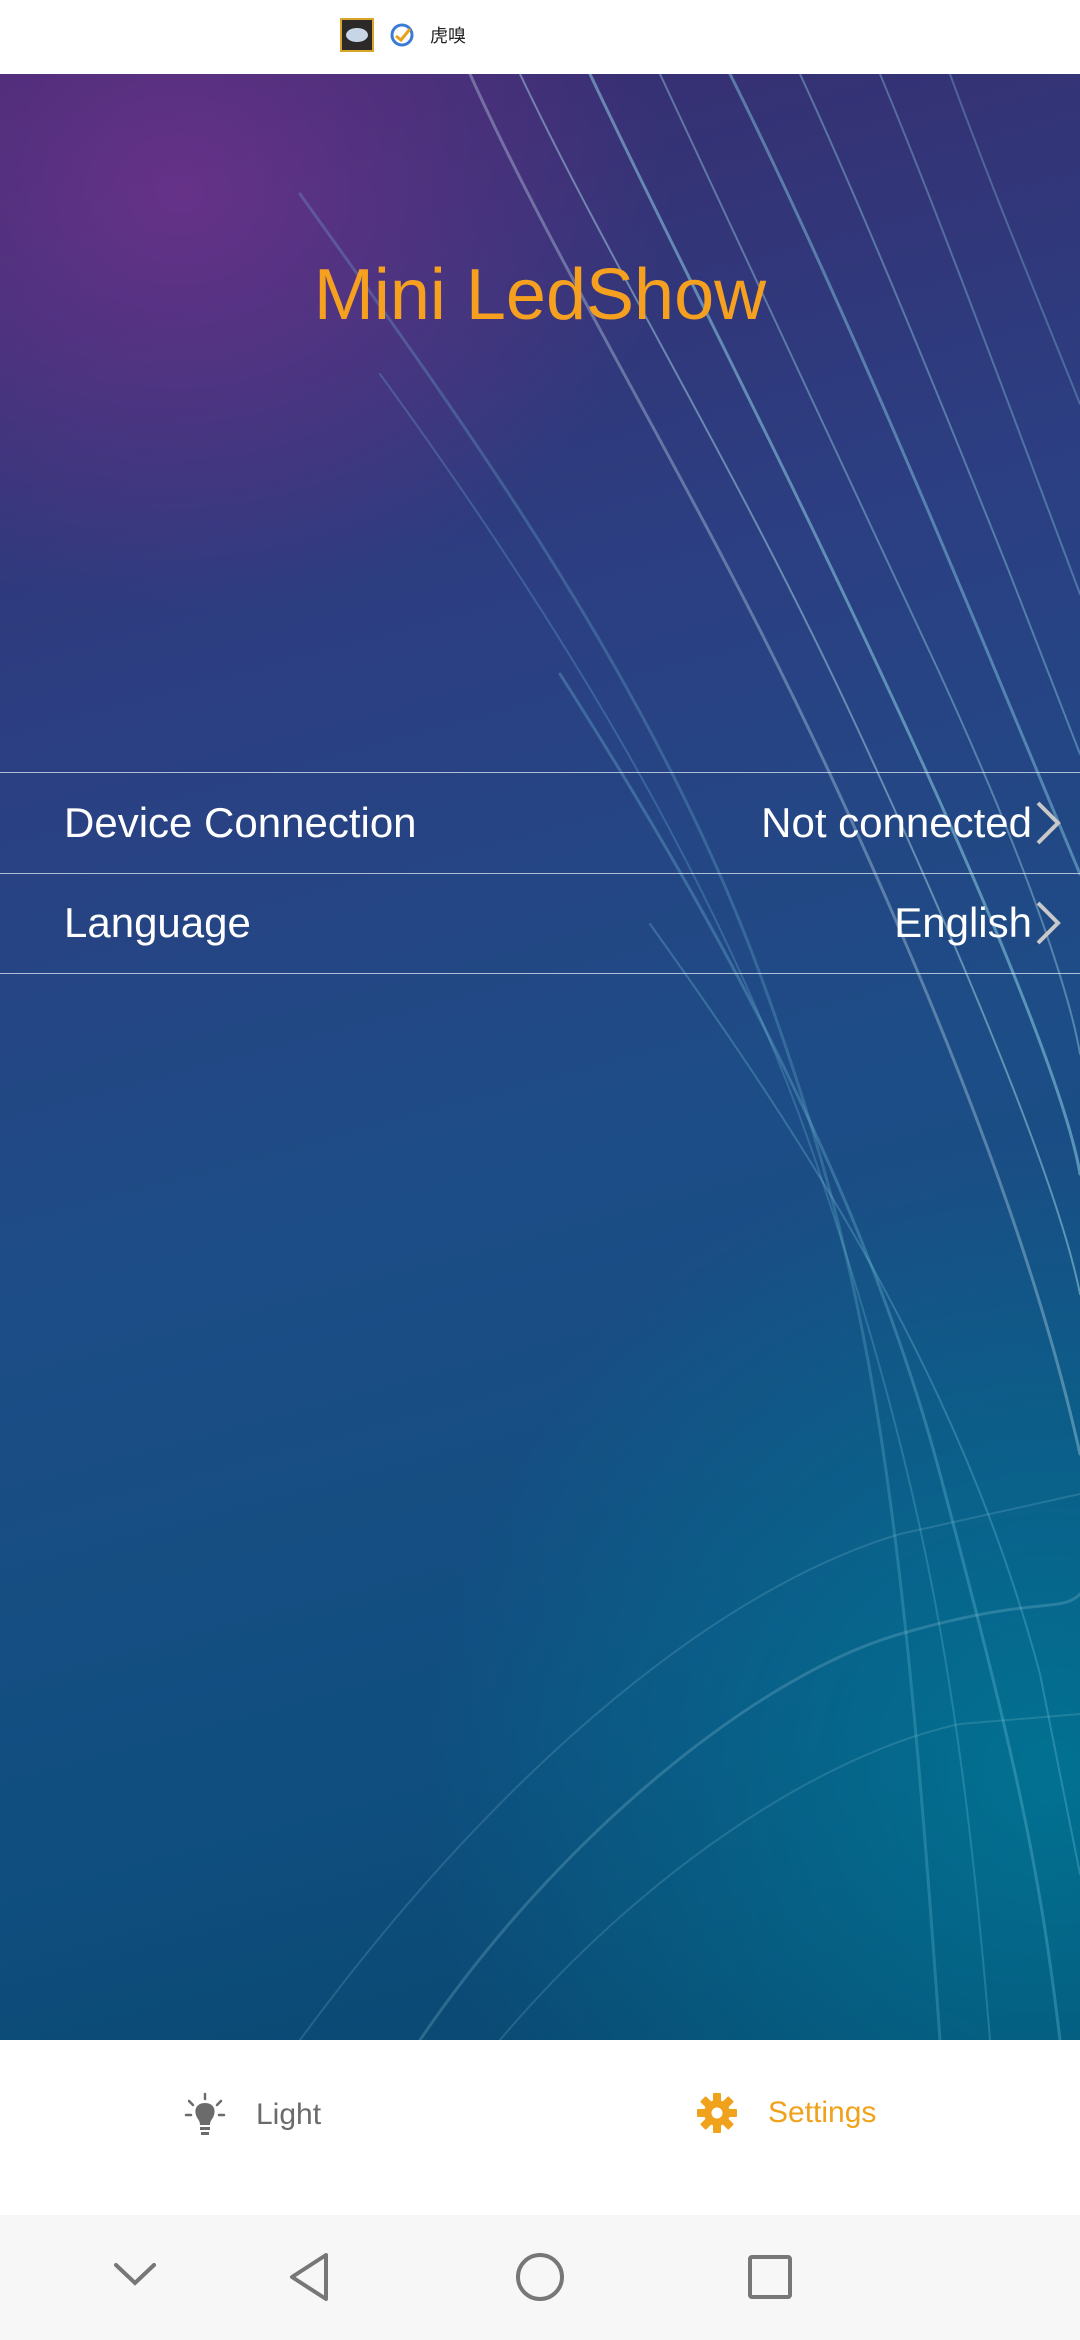  What do you see at coordinates (540, 37) in the screenshot?
I see `status-bar: 虎嗅` at bounding box center [540, 37].